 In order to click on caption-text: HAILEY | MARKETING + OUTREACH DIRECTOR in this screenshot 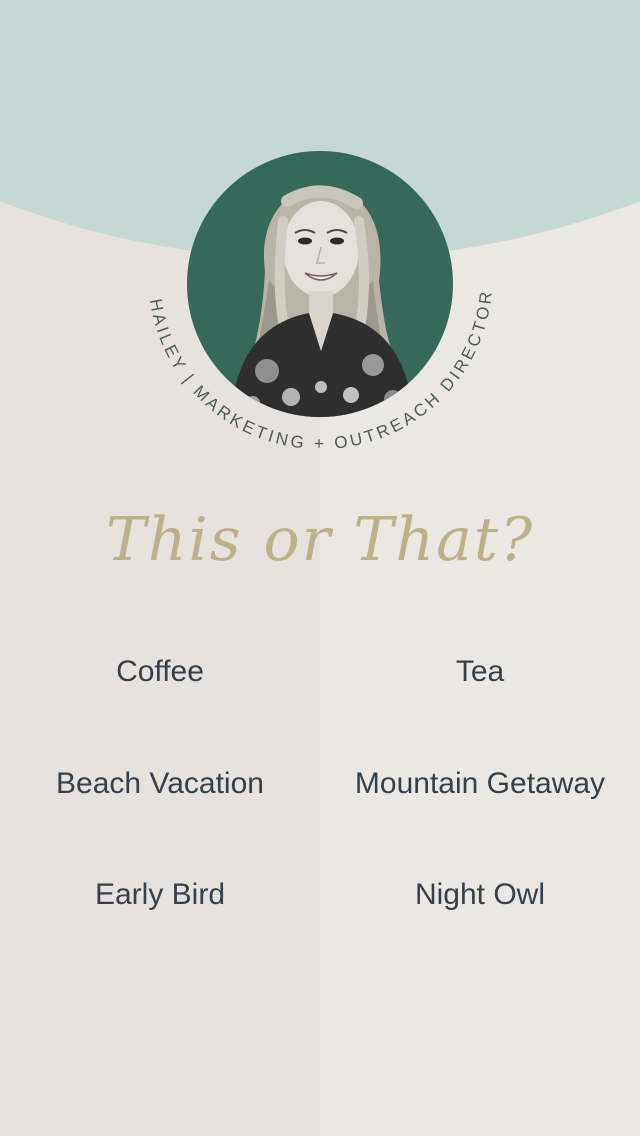, I will do `click(319, 371)`.